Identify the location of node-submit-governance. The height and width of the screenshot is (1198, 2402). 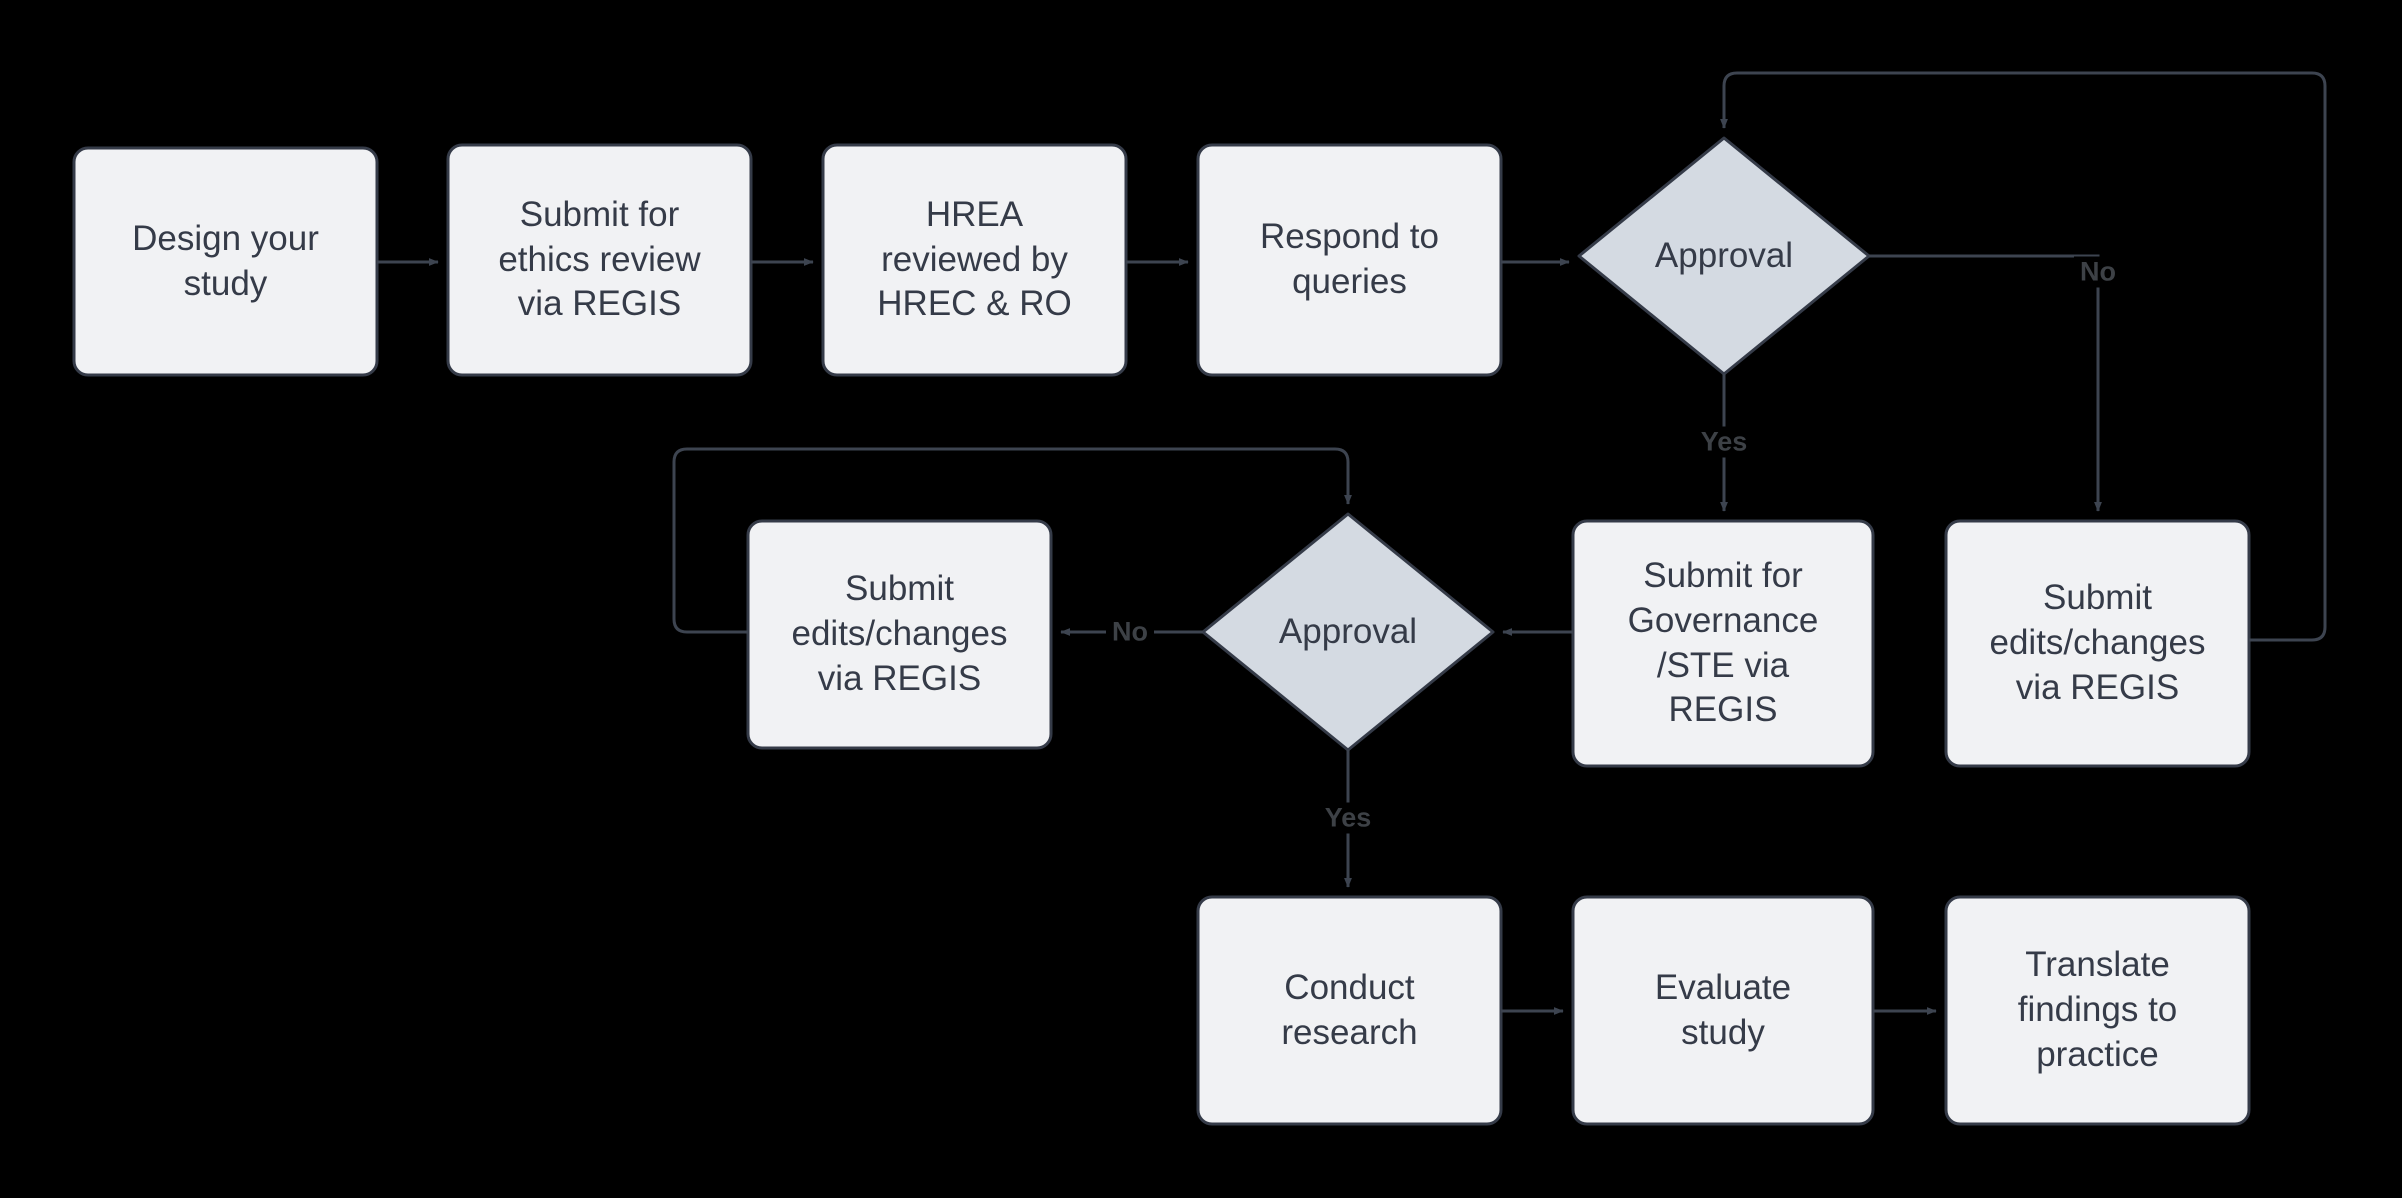
(1723, 643).